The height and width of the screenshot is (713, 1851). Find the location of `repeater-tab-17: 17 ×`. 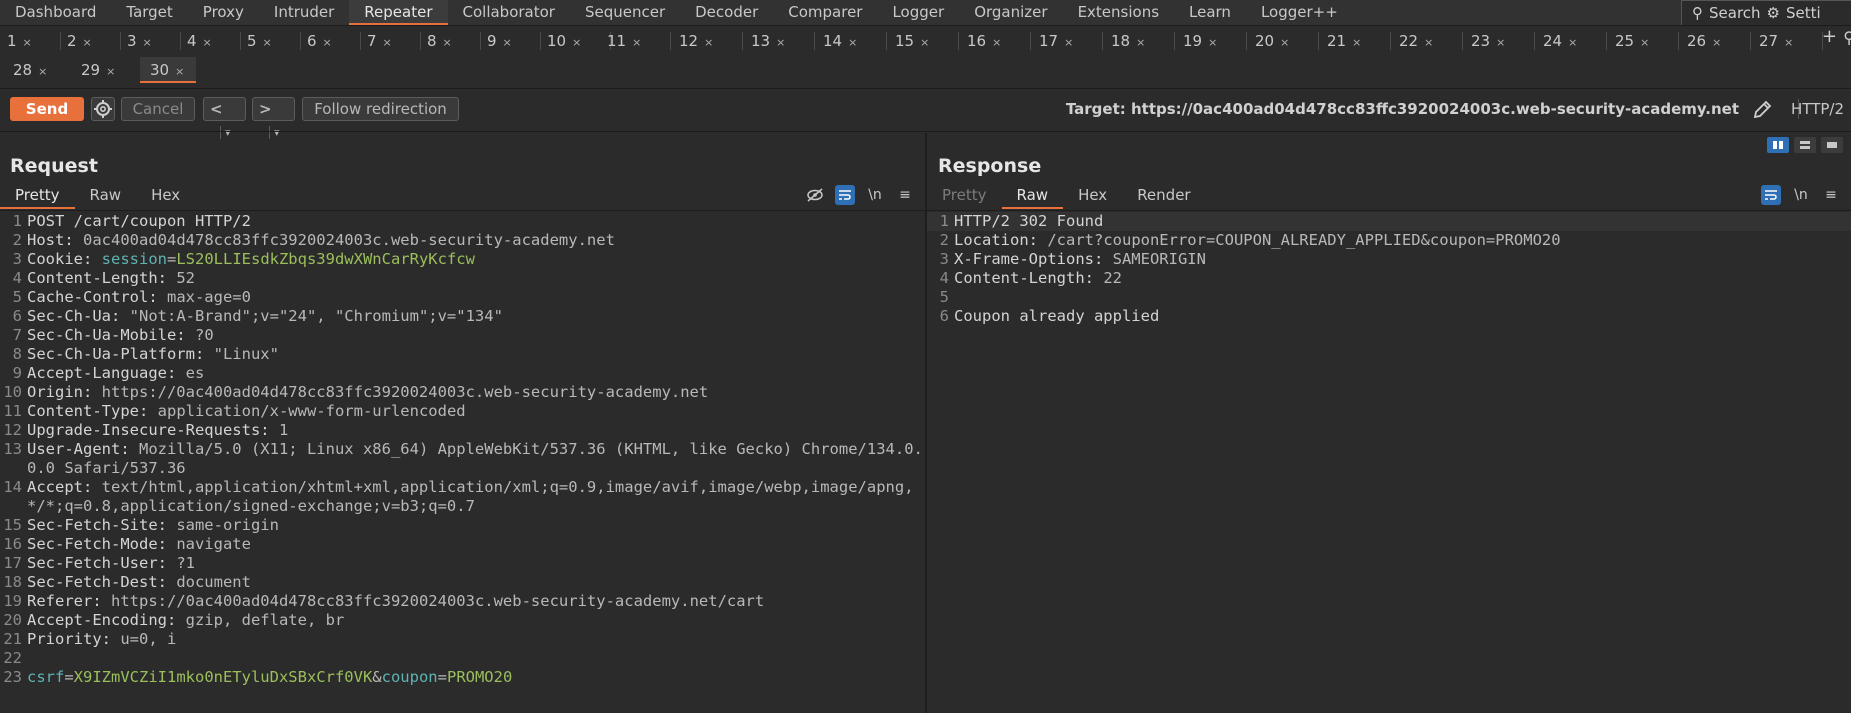

repeater-tab-17: 17 × is located at coordinates (1068, 41).